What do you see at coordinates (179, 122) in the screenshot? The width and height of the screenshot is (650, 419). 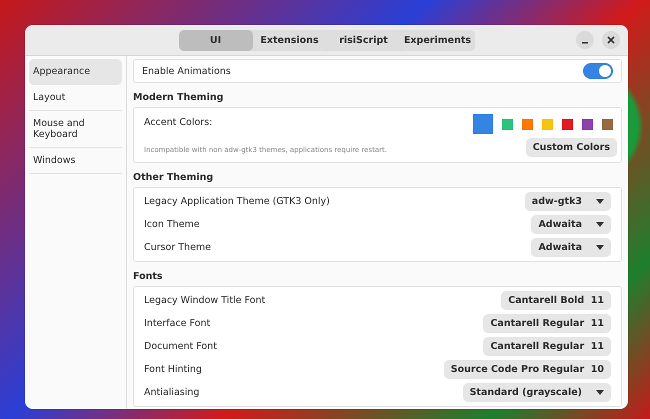 I see `row-label: Accent Colors:` at bounding box center [179, 122].